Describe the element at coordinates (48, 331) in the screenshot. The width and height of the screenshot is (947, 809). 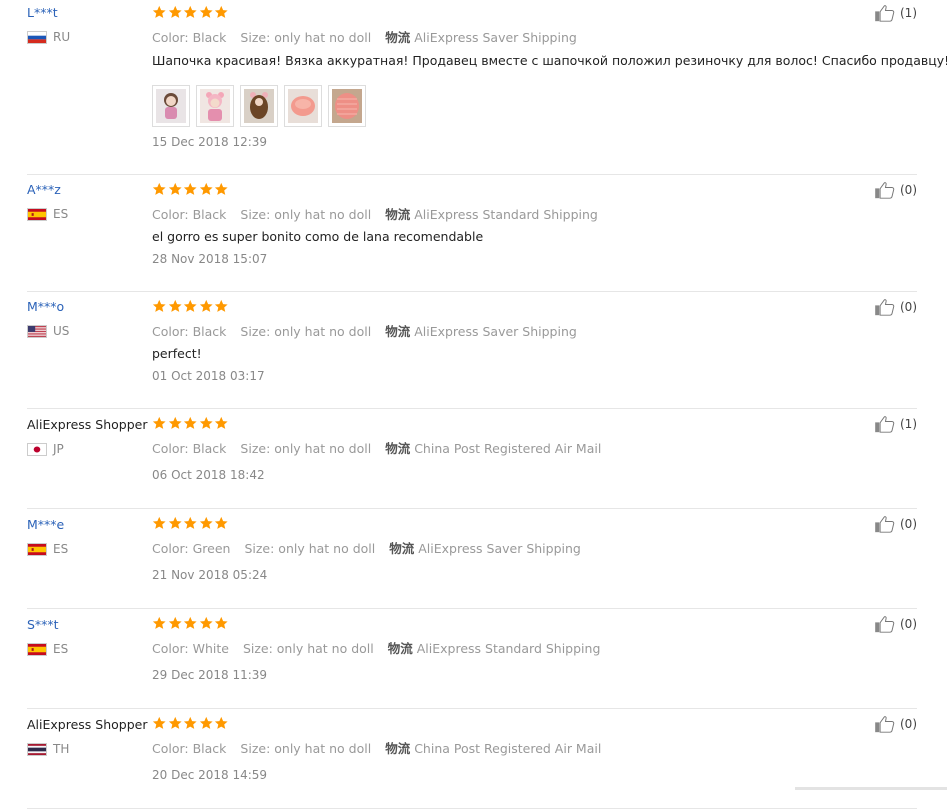
I see `reviewer-country: US` at that location.